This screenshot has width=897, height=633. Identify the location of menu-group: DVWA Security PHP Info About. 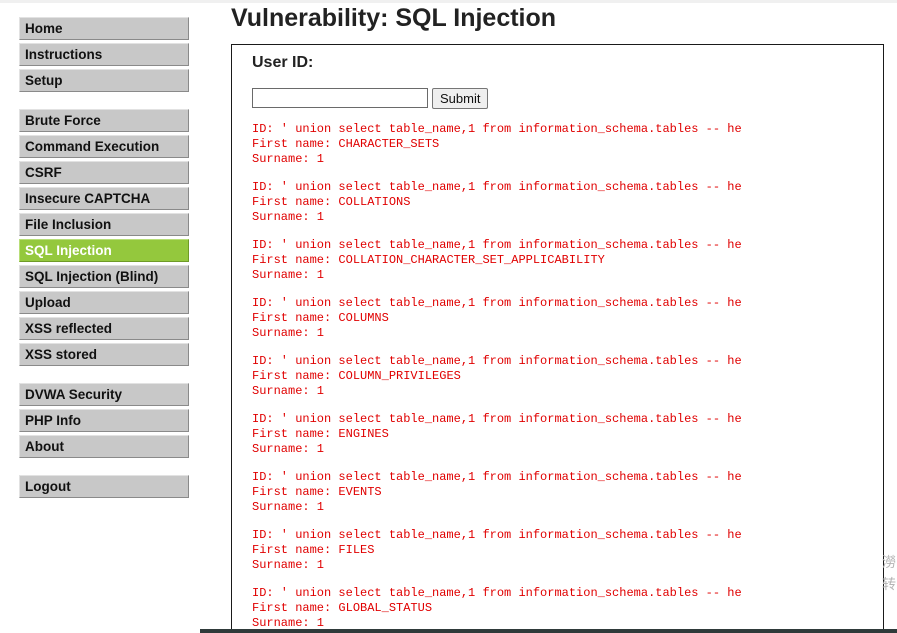
(104, 420).